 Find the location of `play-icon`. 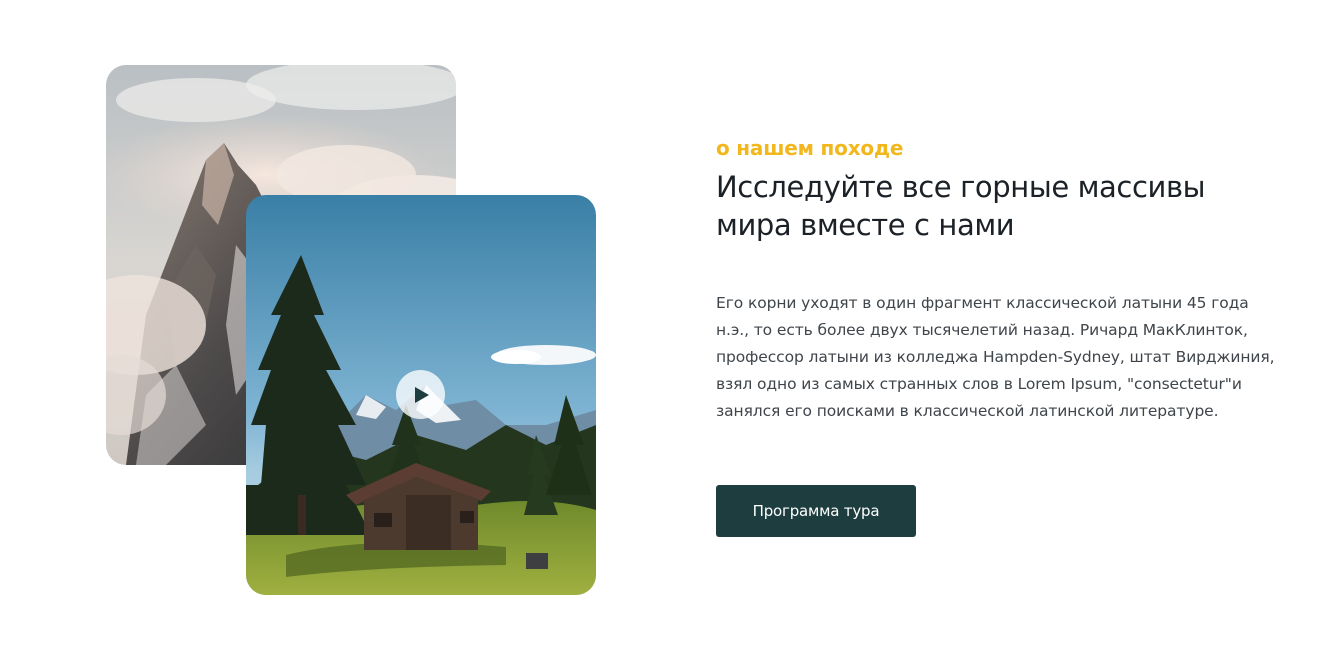

play-icon is located at coordinates (422, 394).